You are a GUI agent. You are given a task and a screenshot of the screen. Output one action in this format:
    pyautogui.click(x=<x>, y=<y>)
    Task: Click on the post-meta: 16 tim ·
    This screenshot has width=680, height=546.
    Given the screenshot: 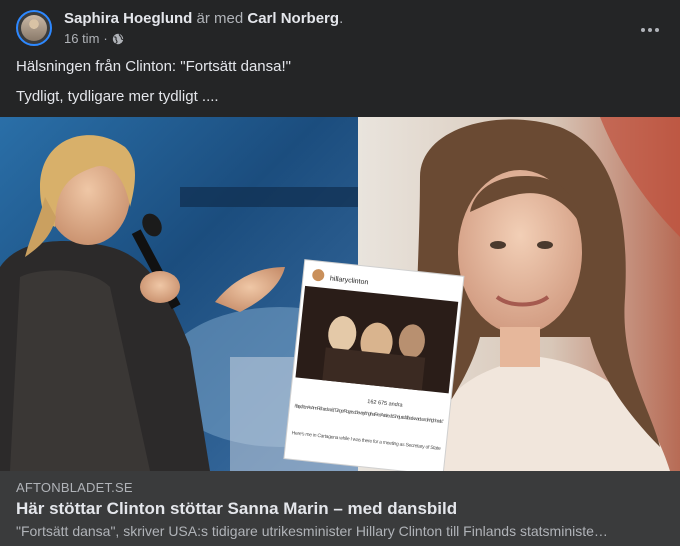 What is the action you would take?
    pyautogui.click(x=94, y=39)
    